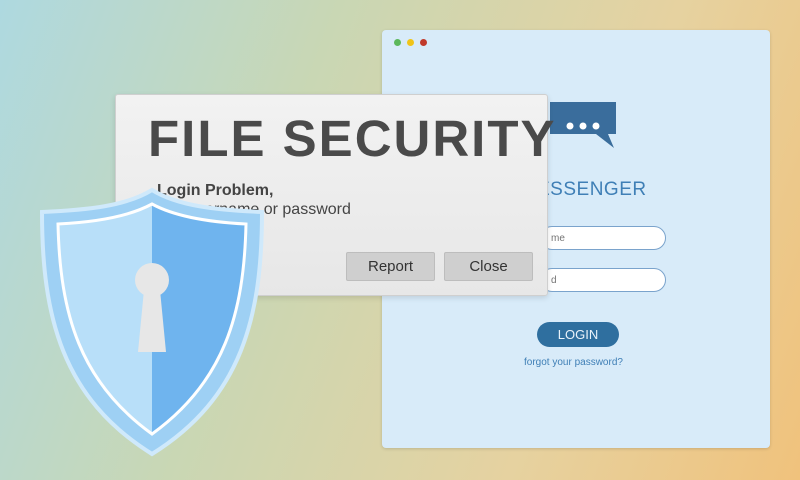  What do you see at coordinates (423, 42) in the screenshot?
I see `close-dot-icon` at bounding box center [423, 42].